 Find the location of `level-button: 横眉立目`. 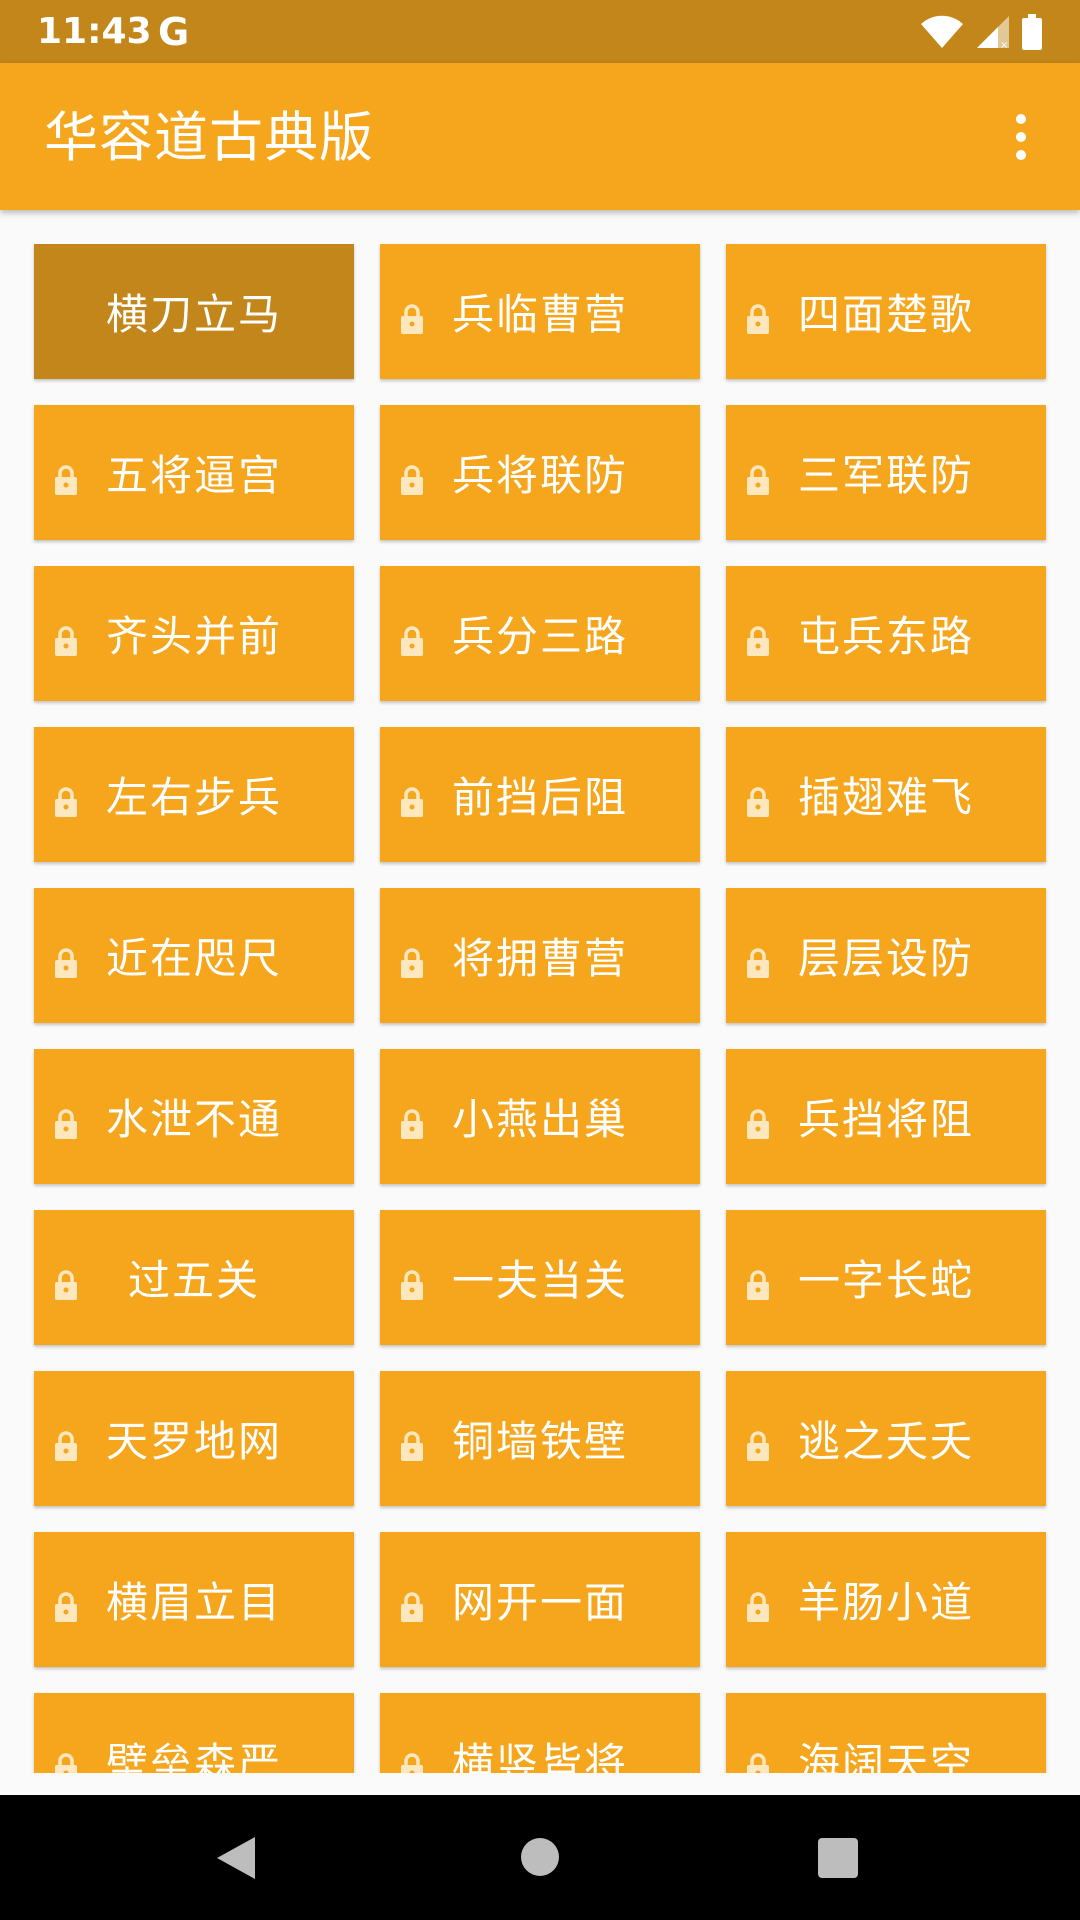

level-button: 横眉立目 is located at coordinates (194, 1599).